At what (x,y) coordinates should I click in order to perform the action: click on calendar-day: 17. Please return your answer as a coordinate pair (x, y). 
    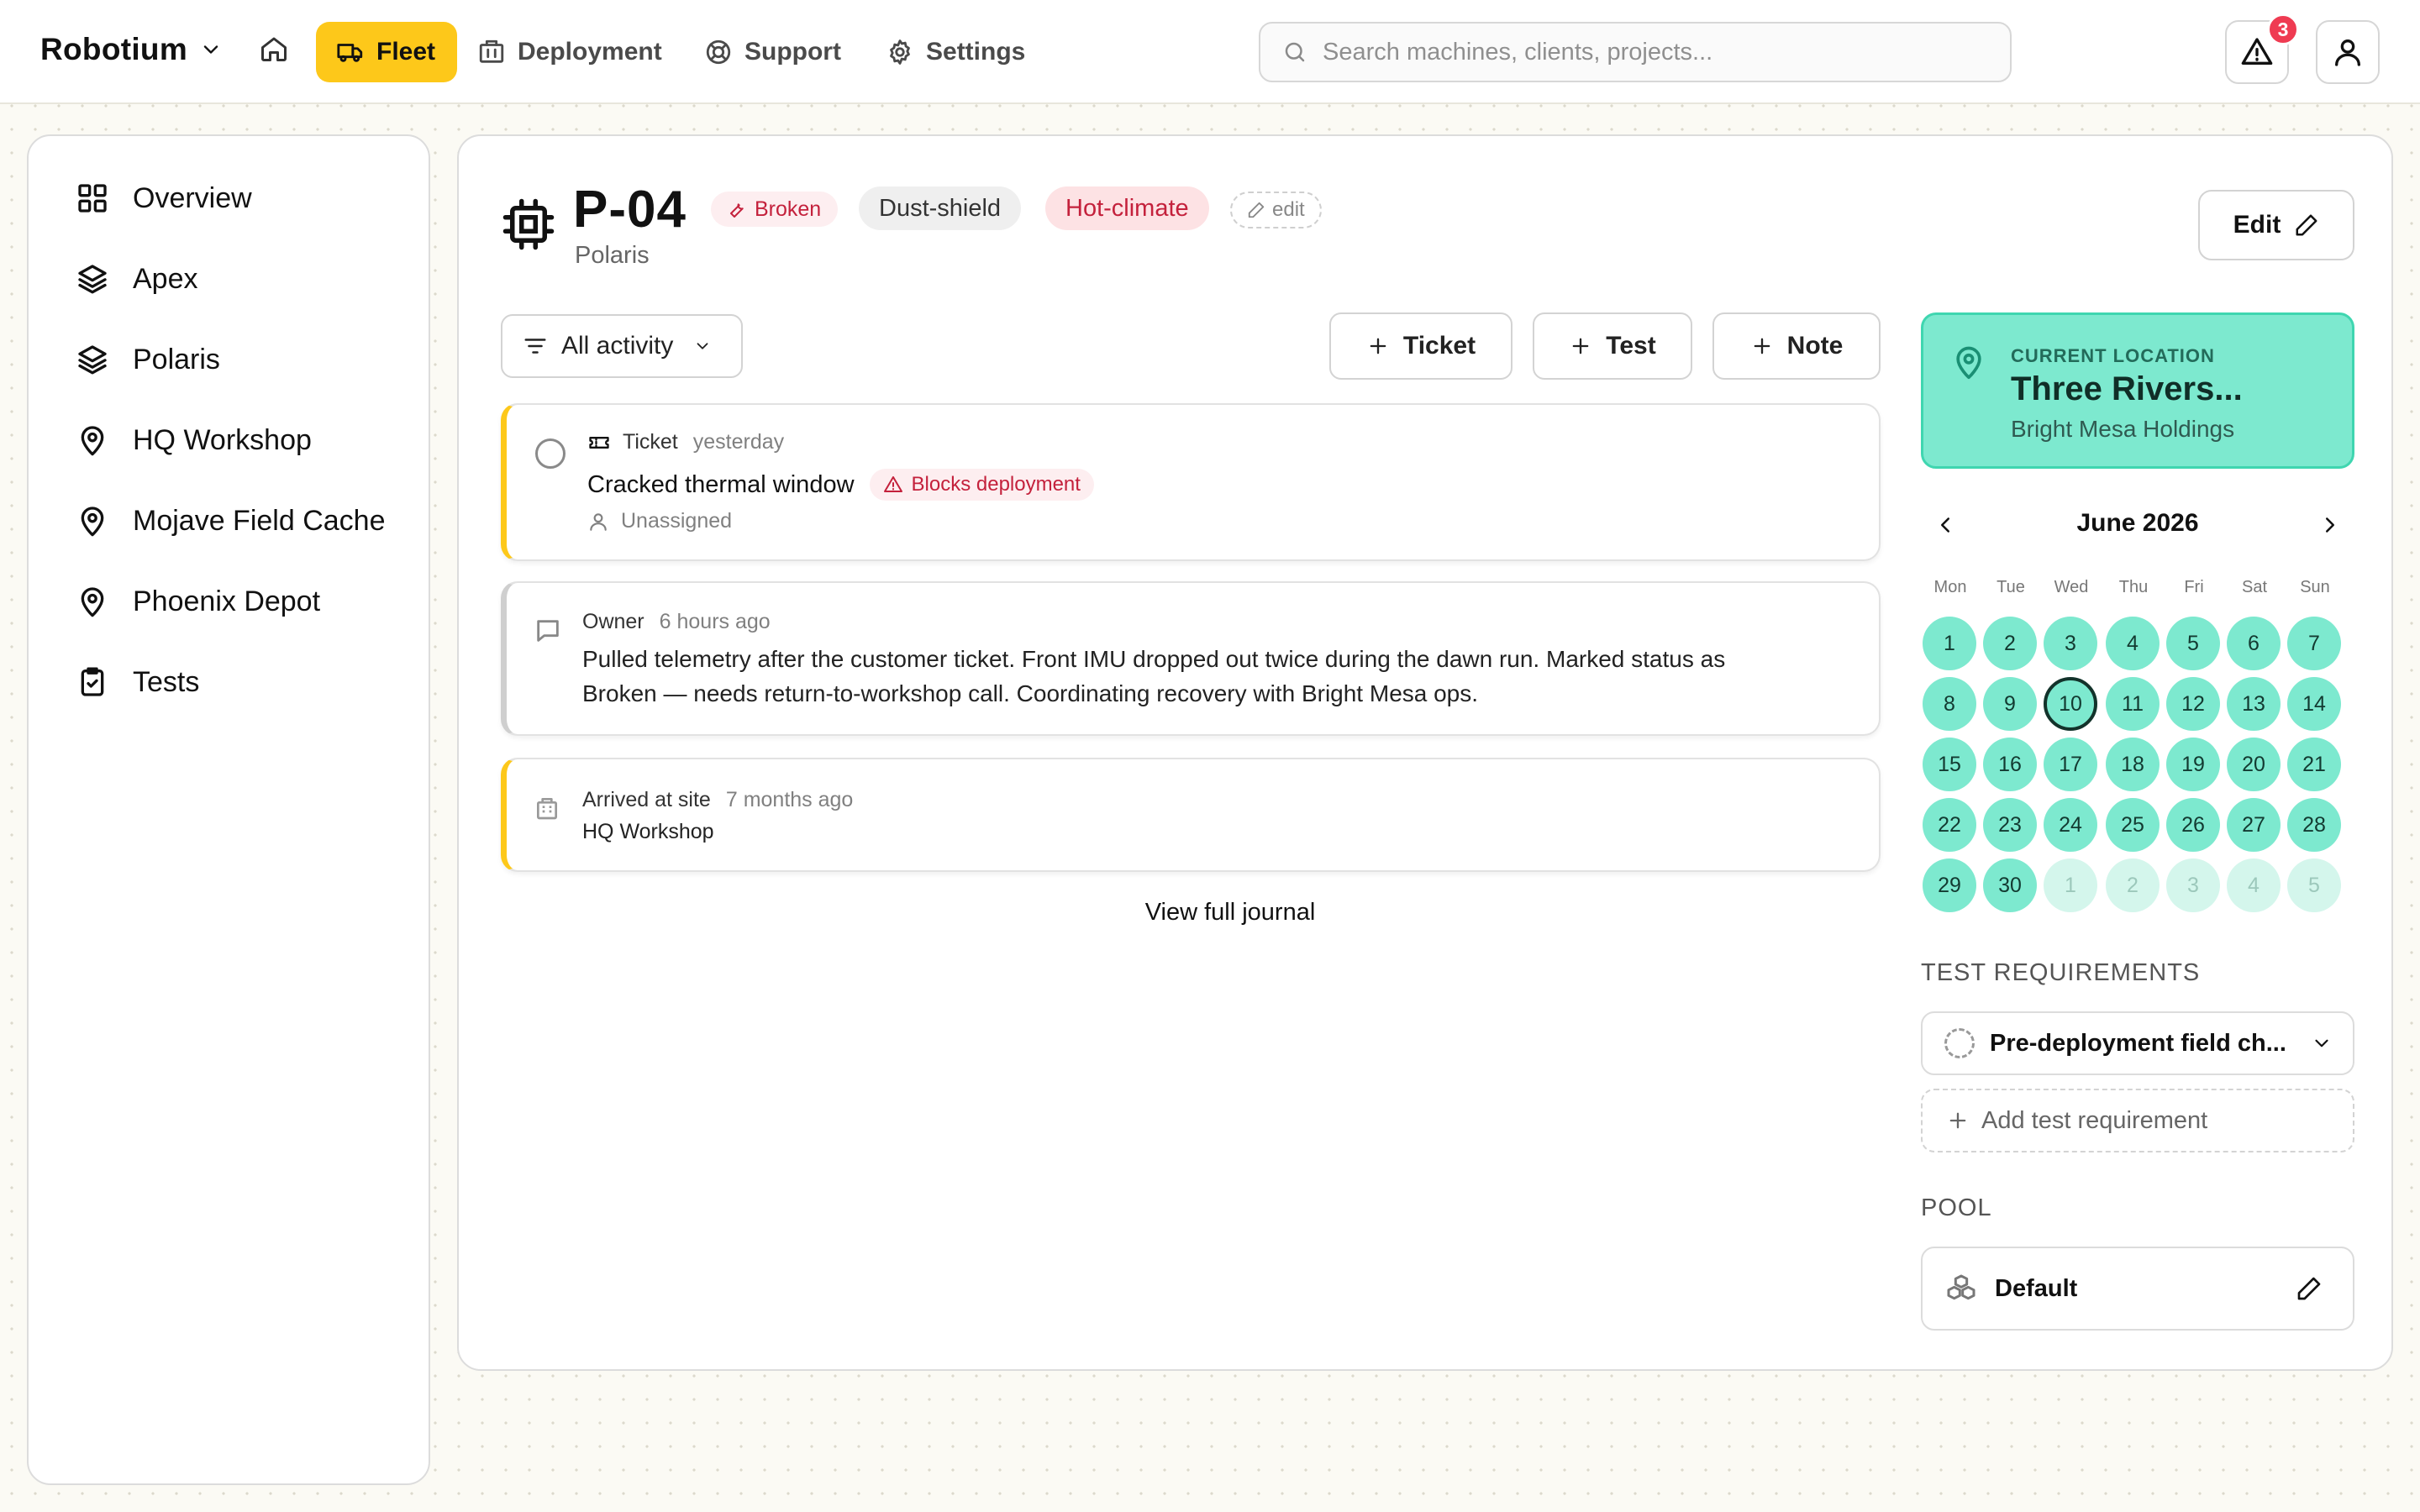
    Looking at the image, I should click on (2070, 764).